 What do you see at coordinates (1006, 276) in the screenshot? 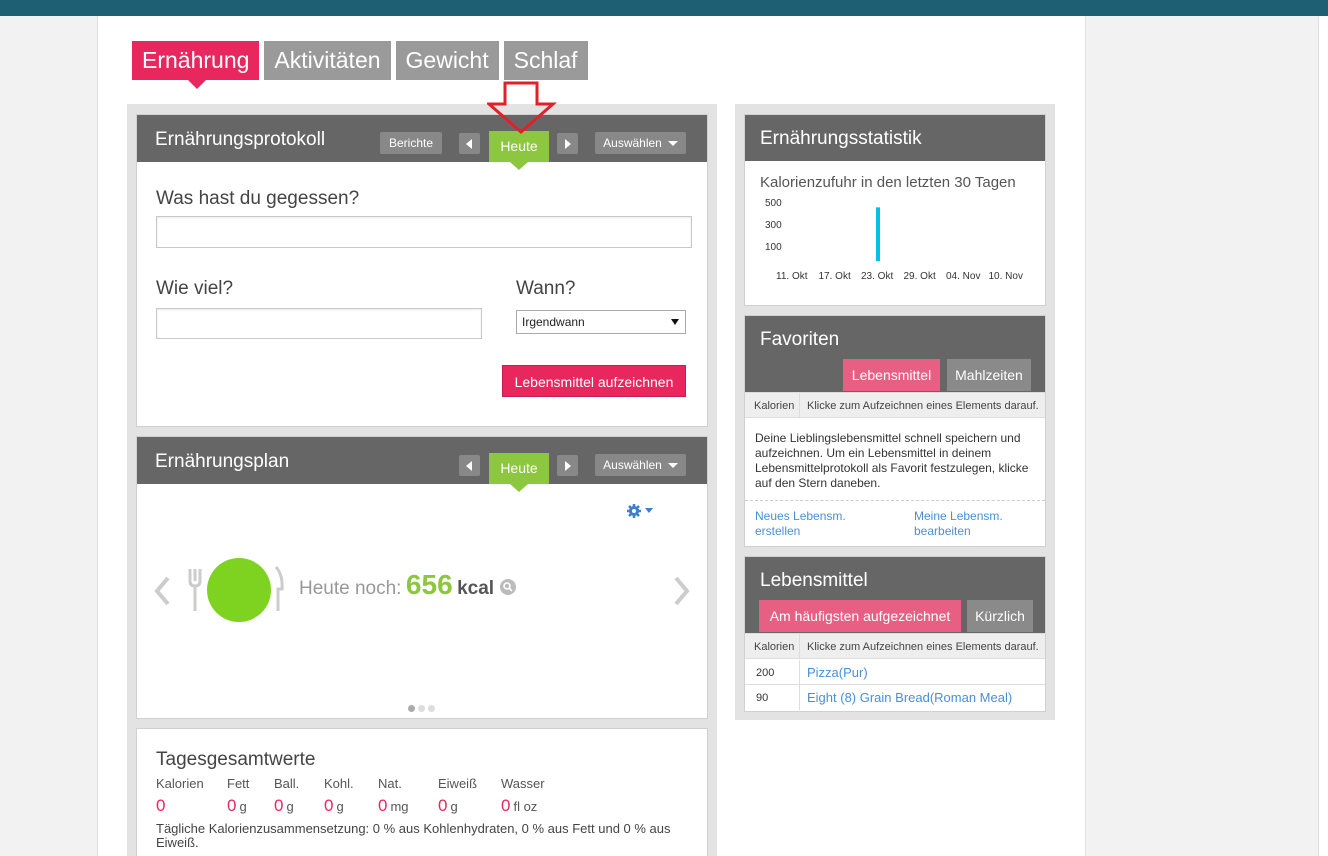
I see `x-tick-label: 10. Nov` at bounding box center [1006, 276].